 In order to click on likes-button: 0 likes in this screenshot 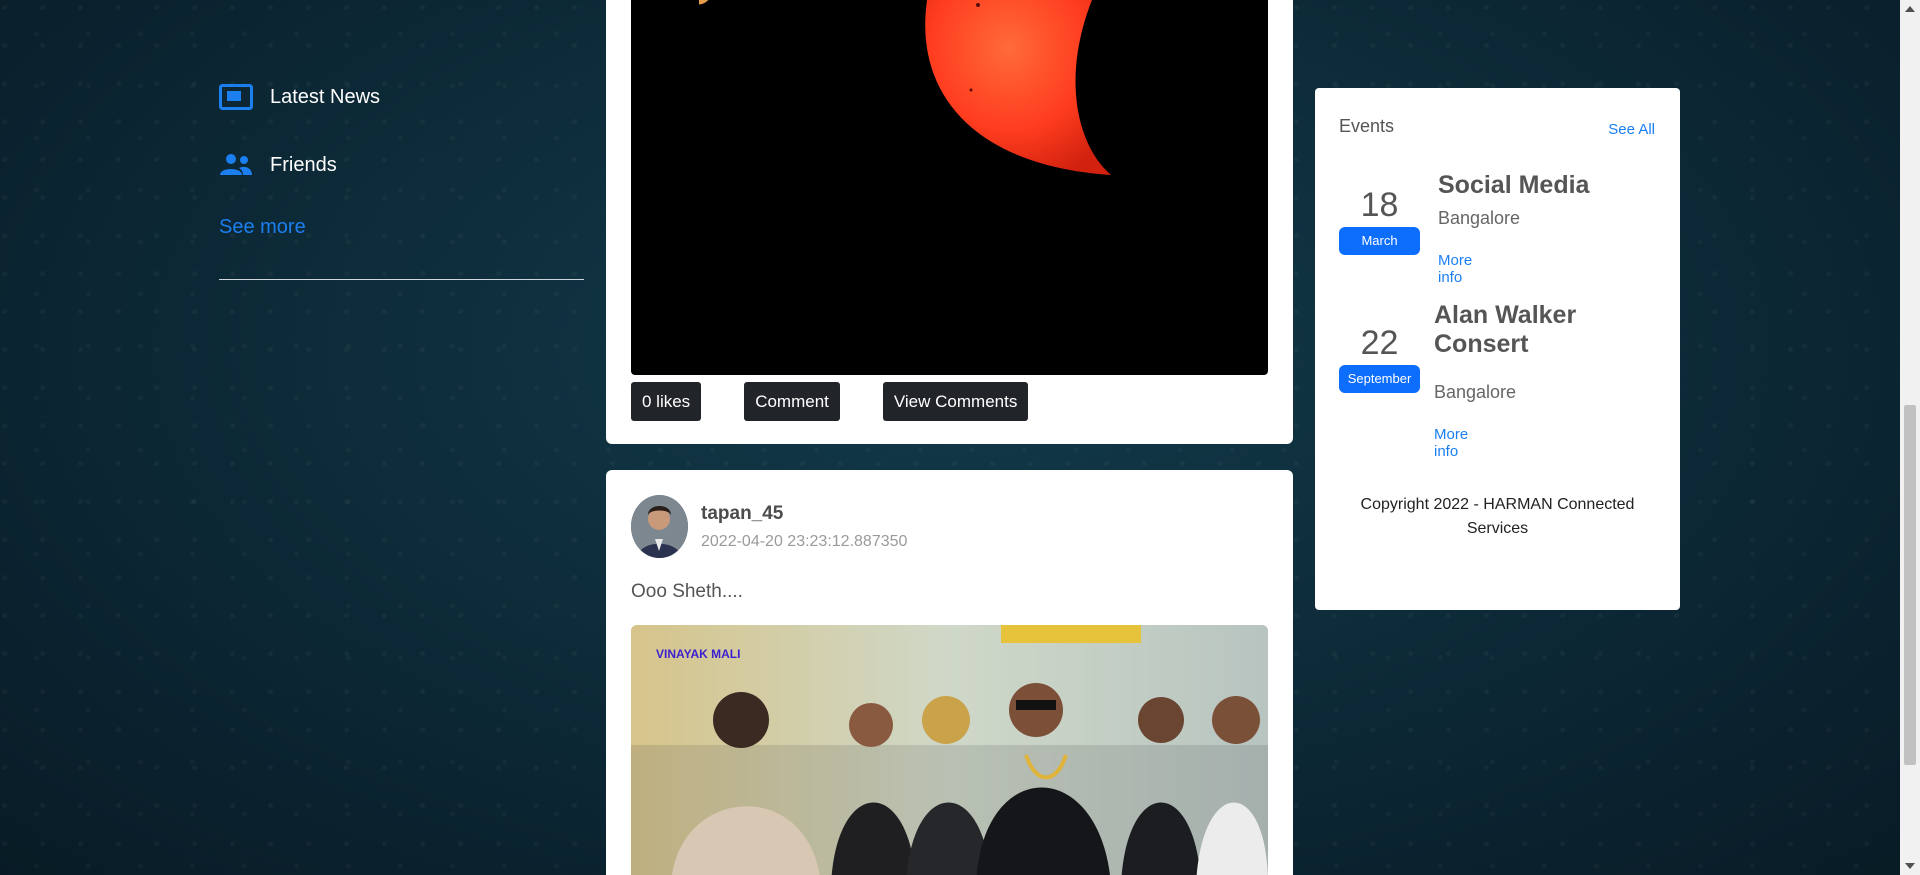, I will do `click(666, 401)`.